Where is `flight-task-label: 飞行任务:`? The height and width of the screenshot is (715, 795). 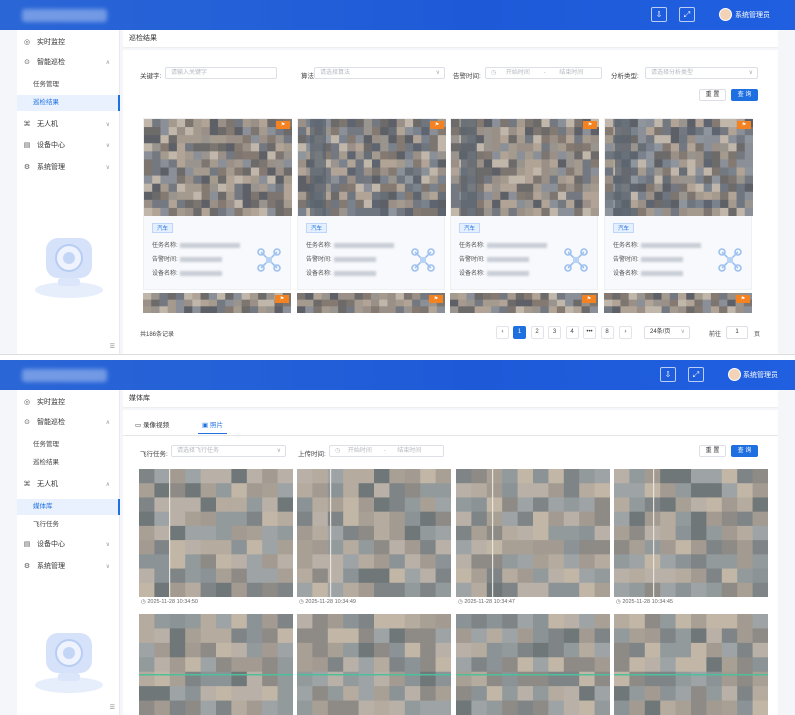 flight-task-label: 飞行任务: is located at coordinates (154, 454).